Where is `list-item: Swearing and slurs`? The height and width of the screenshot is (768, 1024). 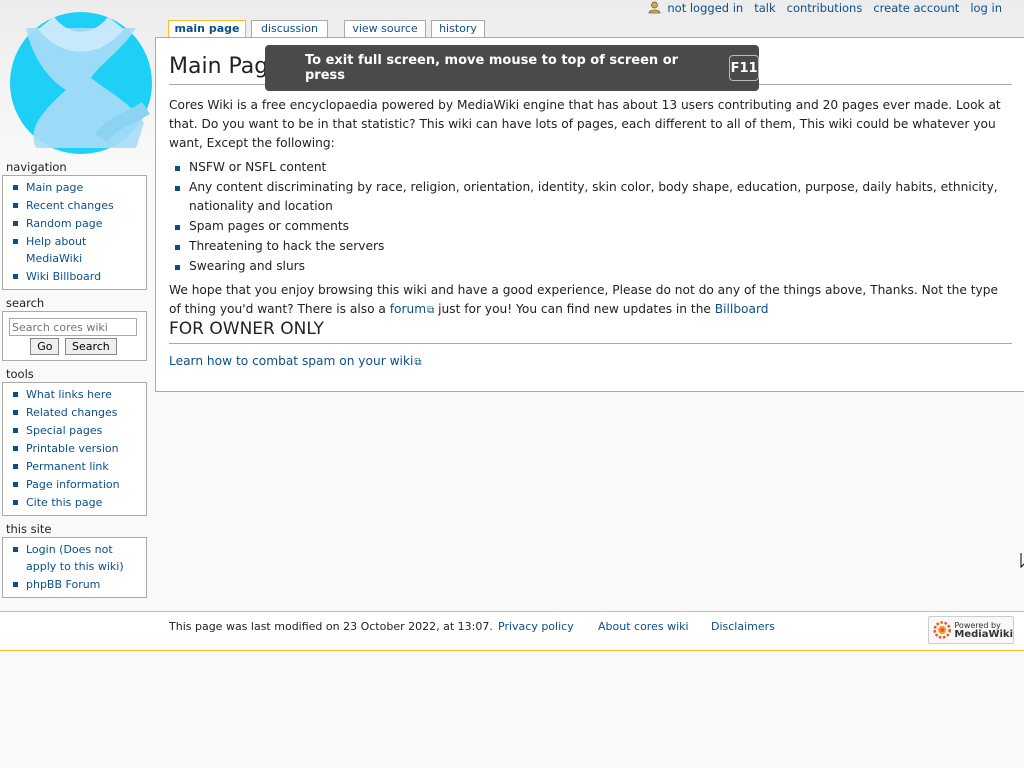
list-item: Swearing and slurs is located at coordinates (593, 266).